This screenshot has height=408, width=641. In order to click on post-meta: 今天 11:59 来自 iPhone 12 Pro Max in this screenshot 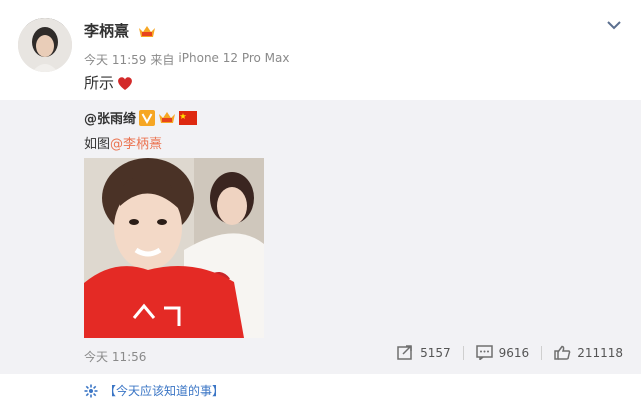, I will do `click(187, 59)`.